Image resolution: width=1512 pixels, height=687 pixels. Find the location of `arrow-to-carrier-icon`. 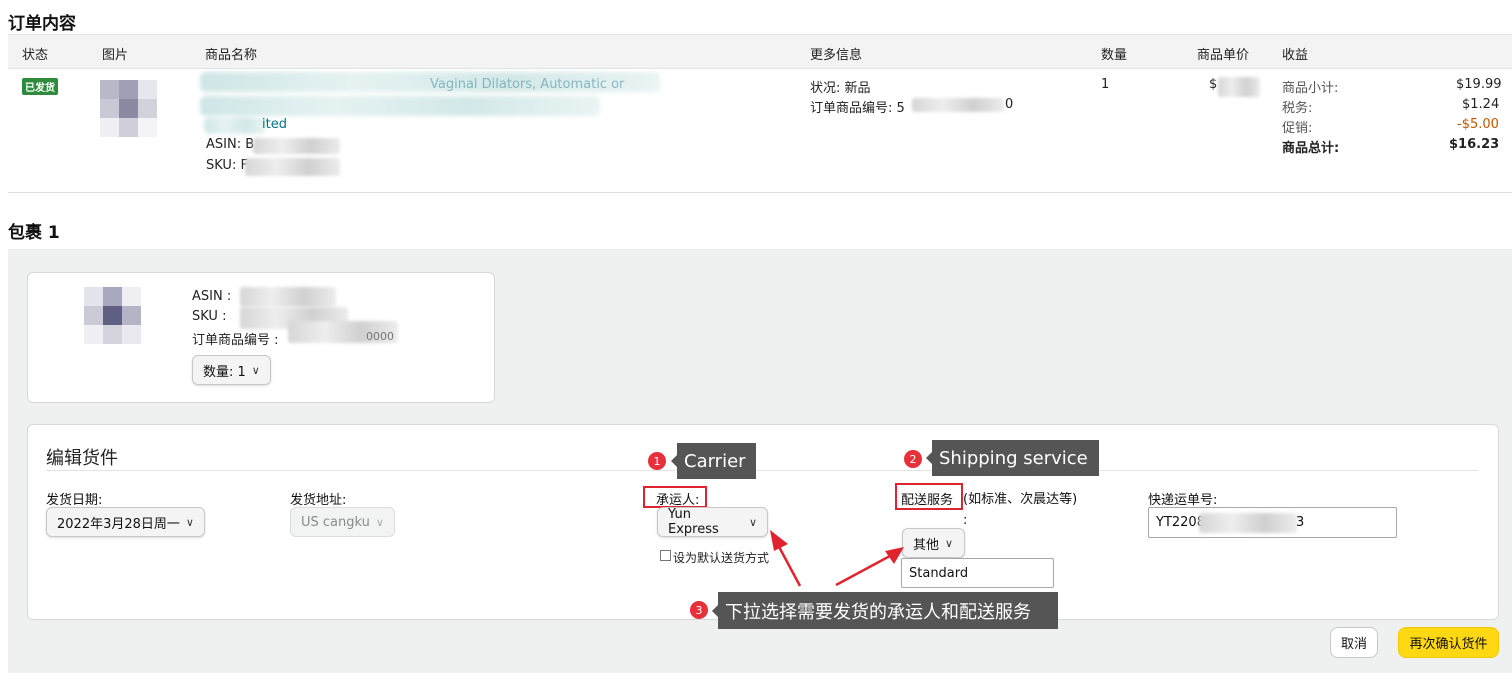

arrow-to-carrier-icon is located at coordinates (786, 558).